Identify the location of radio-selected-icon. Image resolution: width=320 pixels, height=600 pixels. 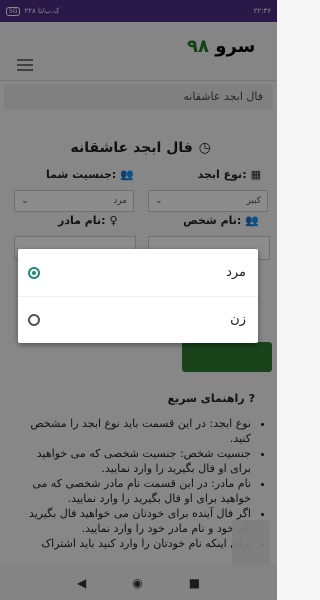
(34, 272).